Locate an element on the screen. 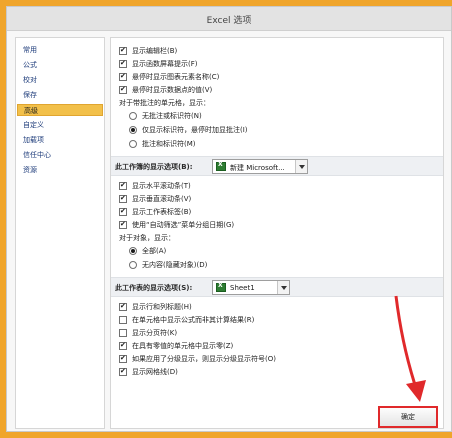  show-headers-checkbox is located at coordinates (123, 306).